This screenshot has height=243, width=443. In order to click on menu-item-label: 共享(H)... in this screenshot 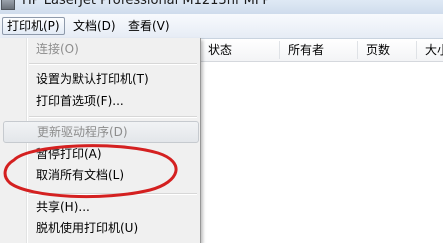, I will do `click(63, 207)`.